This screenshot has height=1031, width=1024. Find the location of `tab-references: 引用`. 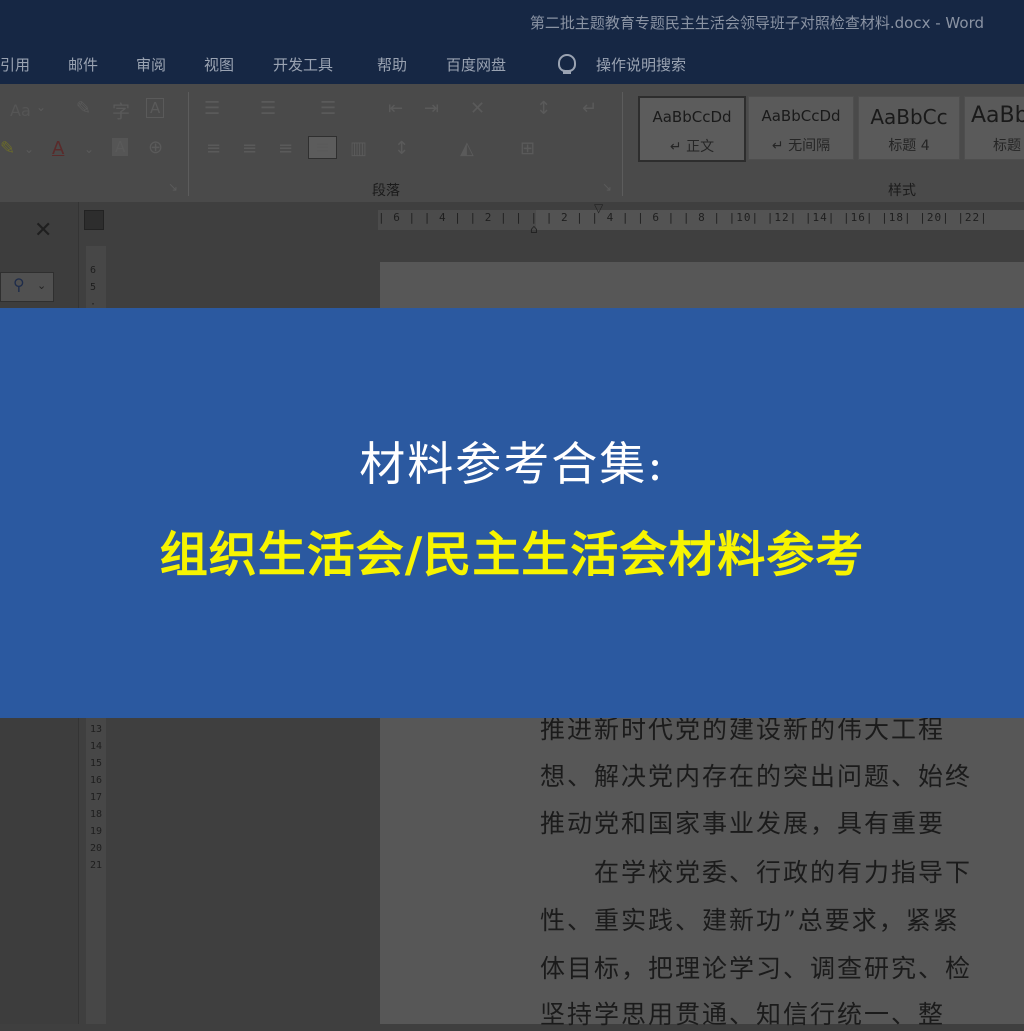

tab-references: 引用 is located at coordinates (15, 64).